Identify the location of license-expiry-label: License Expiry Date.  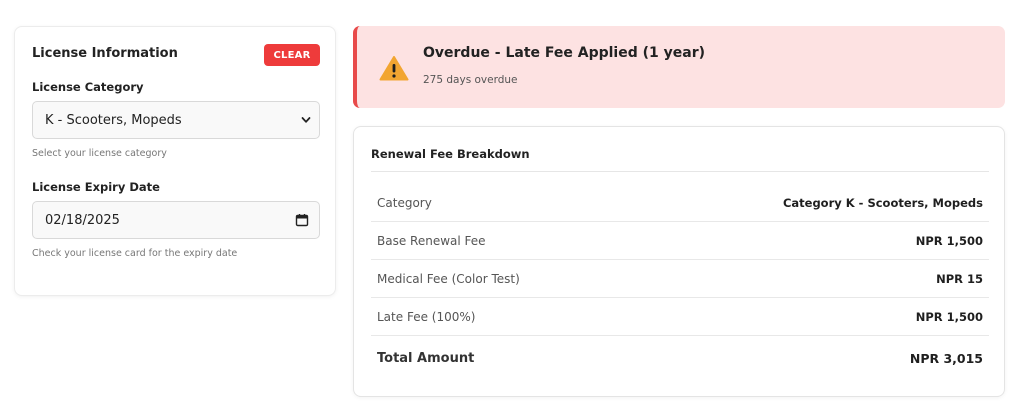
(96, 187).